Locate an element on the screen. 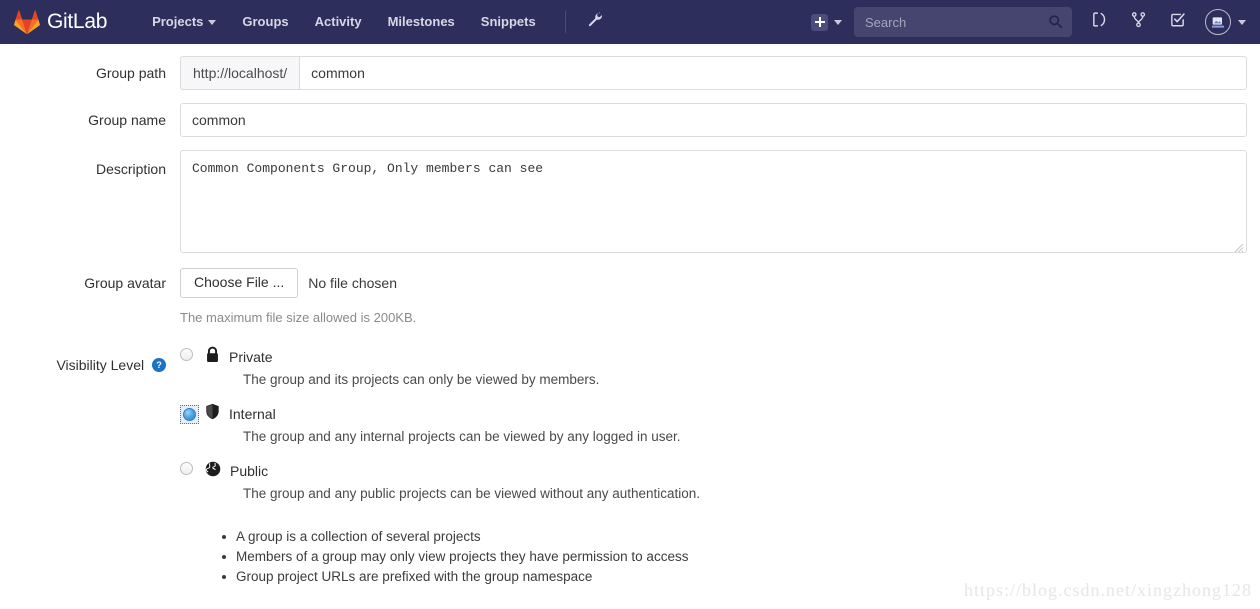 This screenshot has height=609, width=1260. issues-icon is located at coordinates (1099, 22).